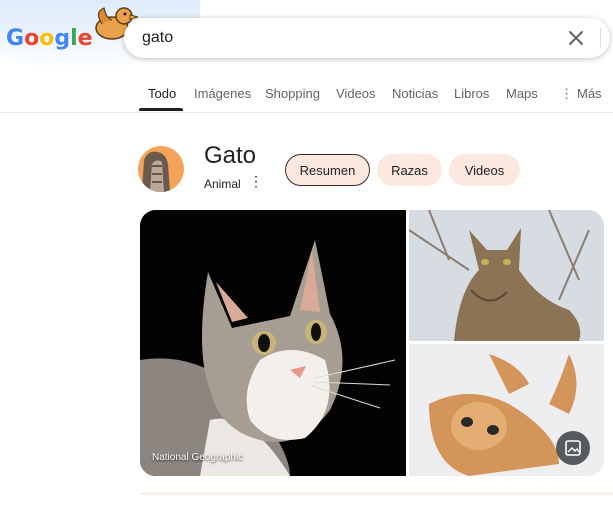 Image resolution: width=613 pixels, height=506 pixels. What do you see at coordinates (49, 38) in the screenshot?
I see `google-logo: Google` at bounding box center [49, 38].